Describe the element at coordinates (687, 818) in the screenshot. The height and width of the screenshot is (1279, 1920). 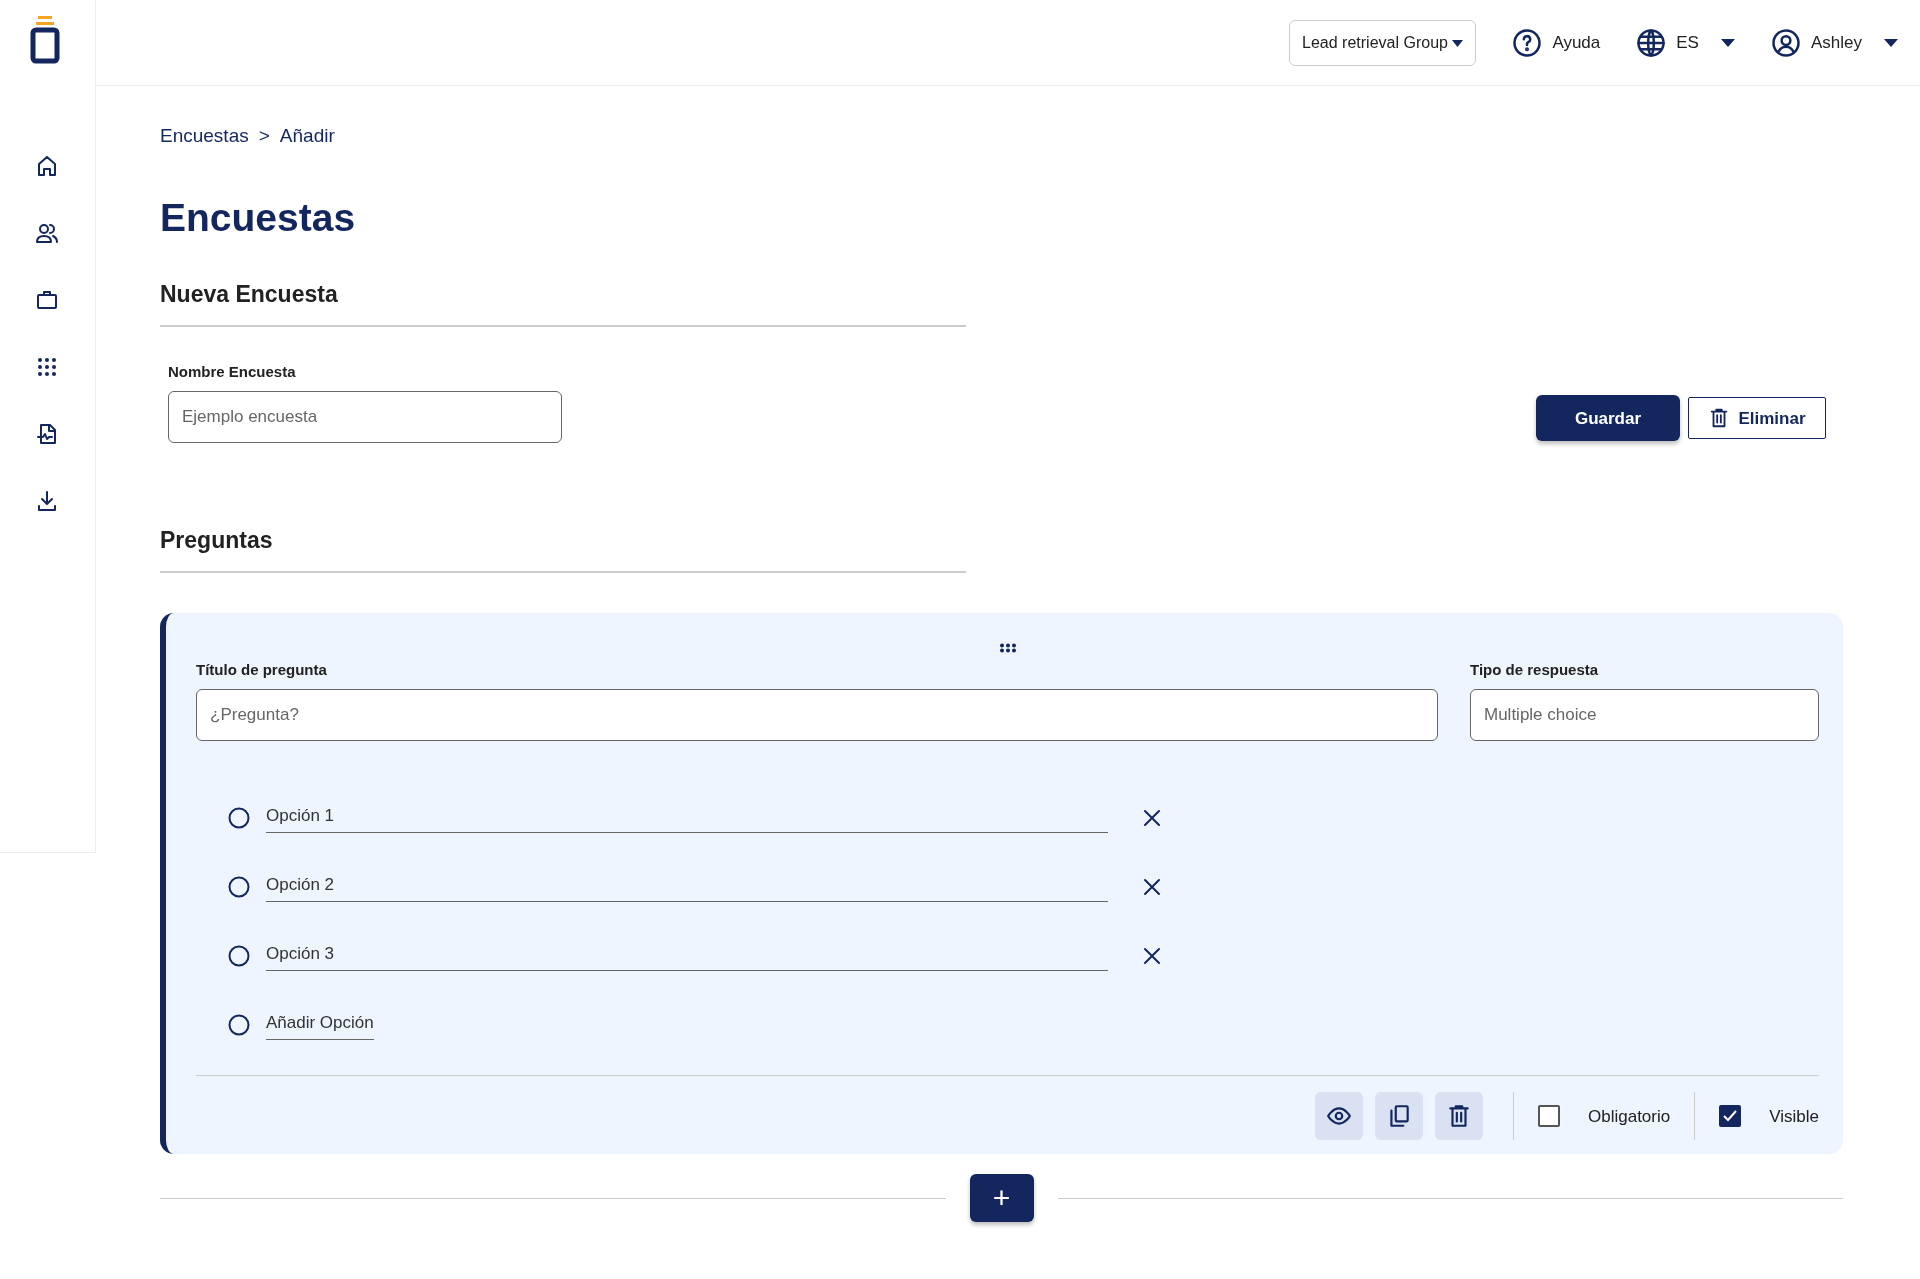
I see `option-field: Opción 1` at that location.